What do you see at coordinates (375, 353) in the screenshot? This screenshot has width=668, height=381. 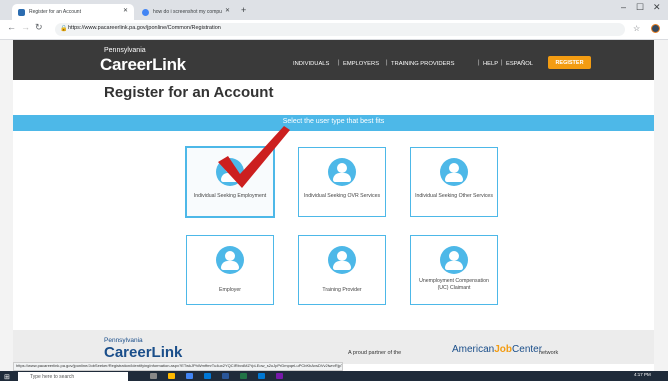 I see `partner-text: A proud partner of the` at bounding box center [375, 353].